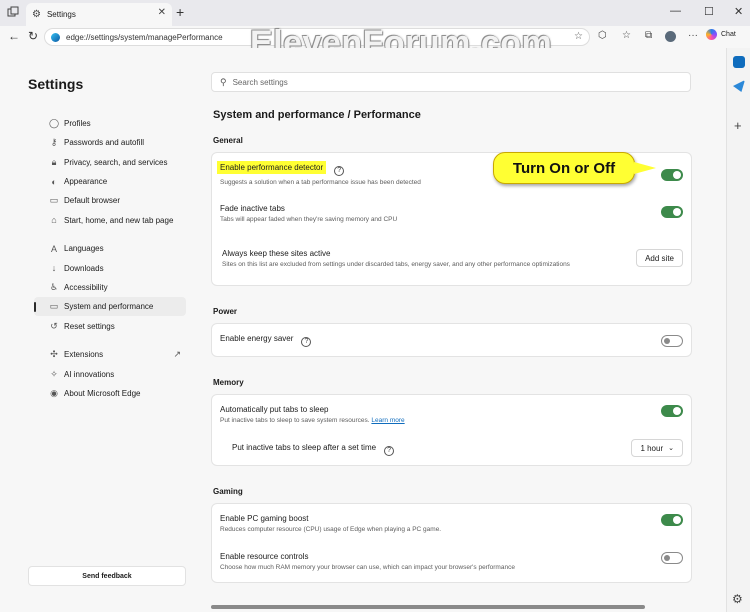  I want to click on energy-saver-toggle, so click(672, 341).